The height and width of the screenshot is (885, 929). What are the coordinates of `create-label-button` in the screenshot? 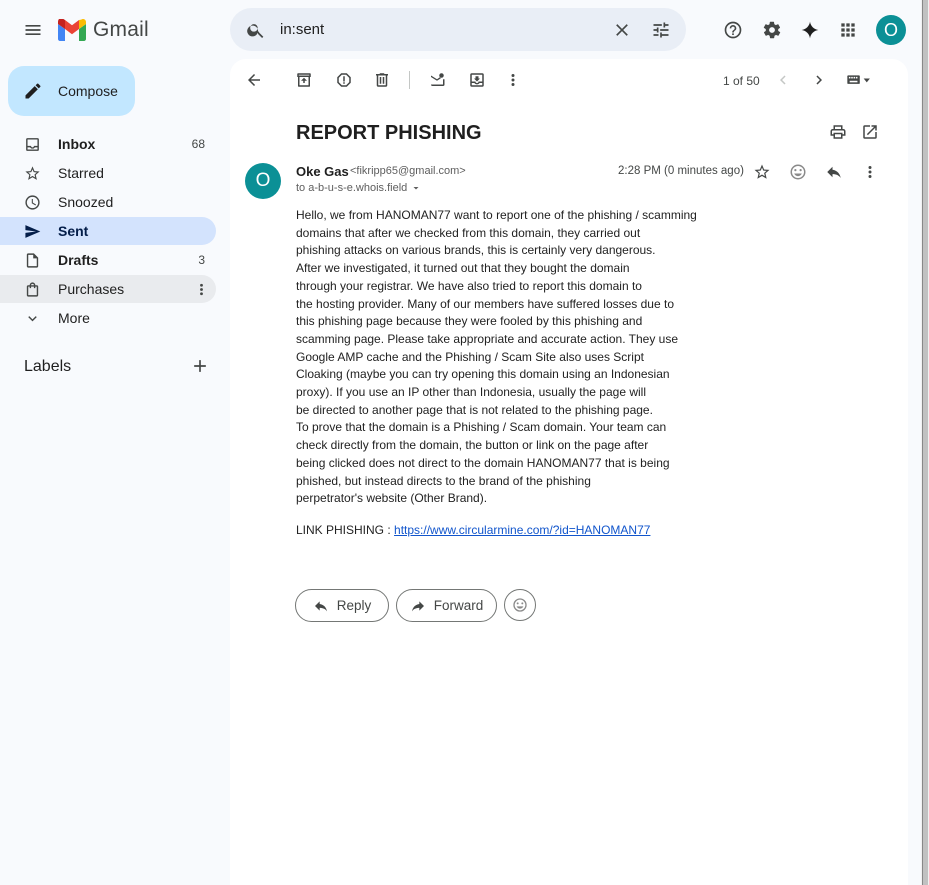 It's located at (200, 366).